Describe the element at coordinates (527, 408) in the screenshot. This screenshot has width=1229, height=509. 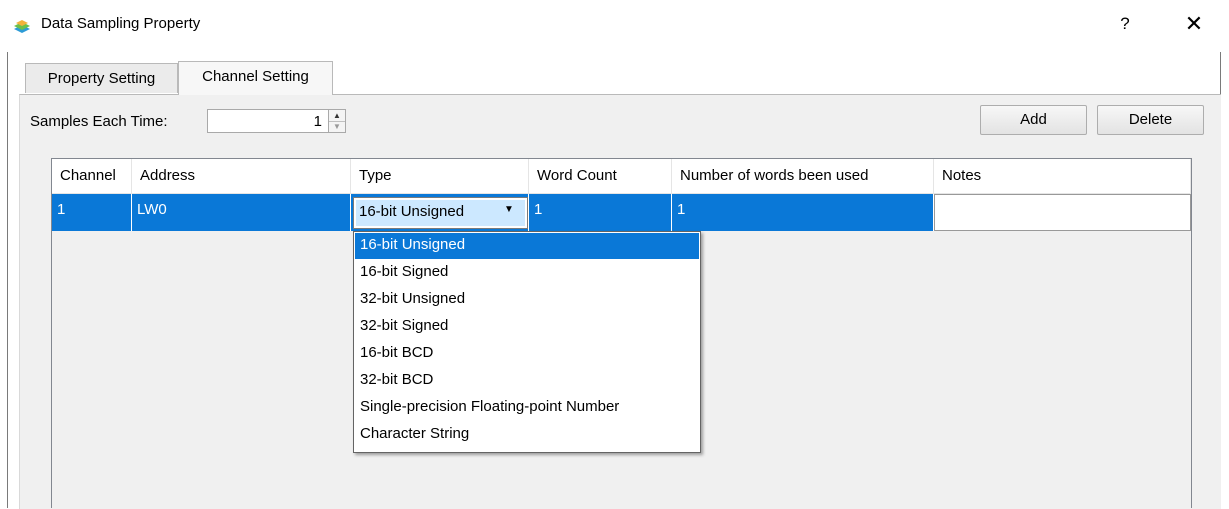
I see `dropdown-option-single-precision-float: Single-precision Floating-point Number` at that location.